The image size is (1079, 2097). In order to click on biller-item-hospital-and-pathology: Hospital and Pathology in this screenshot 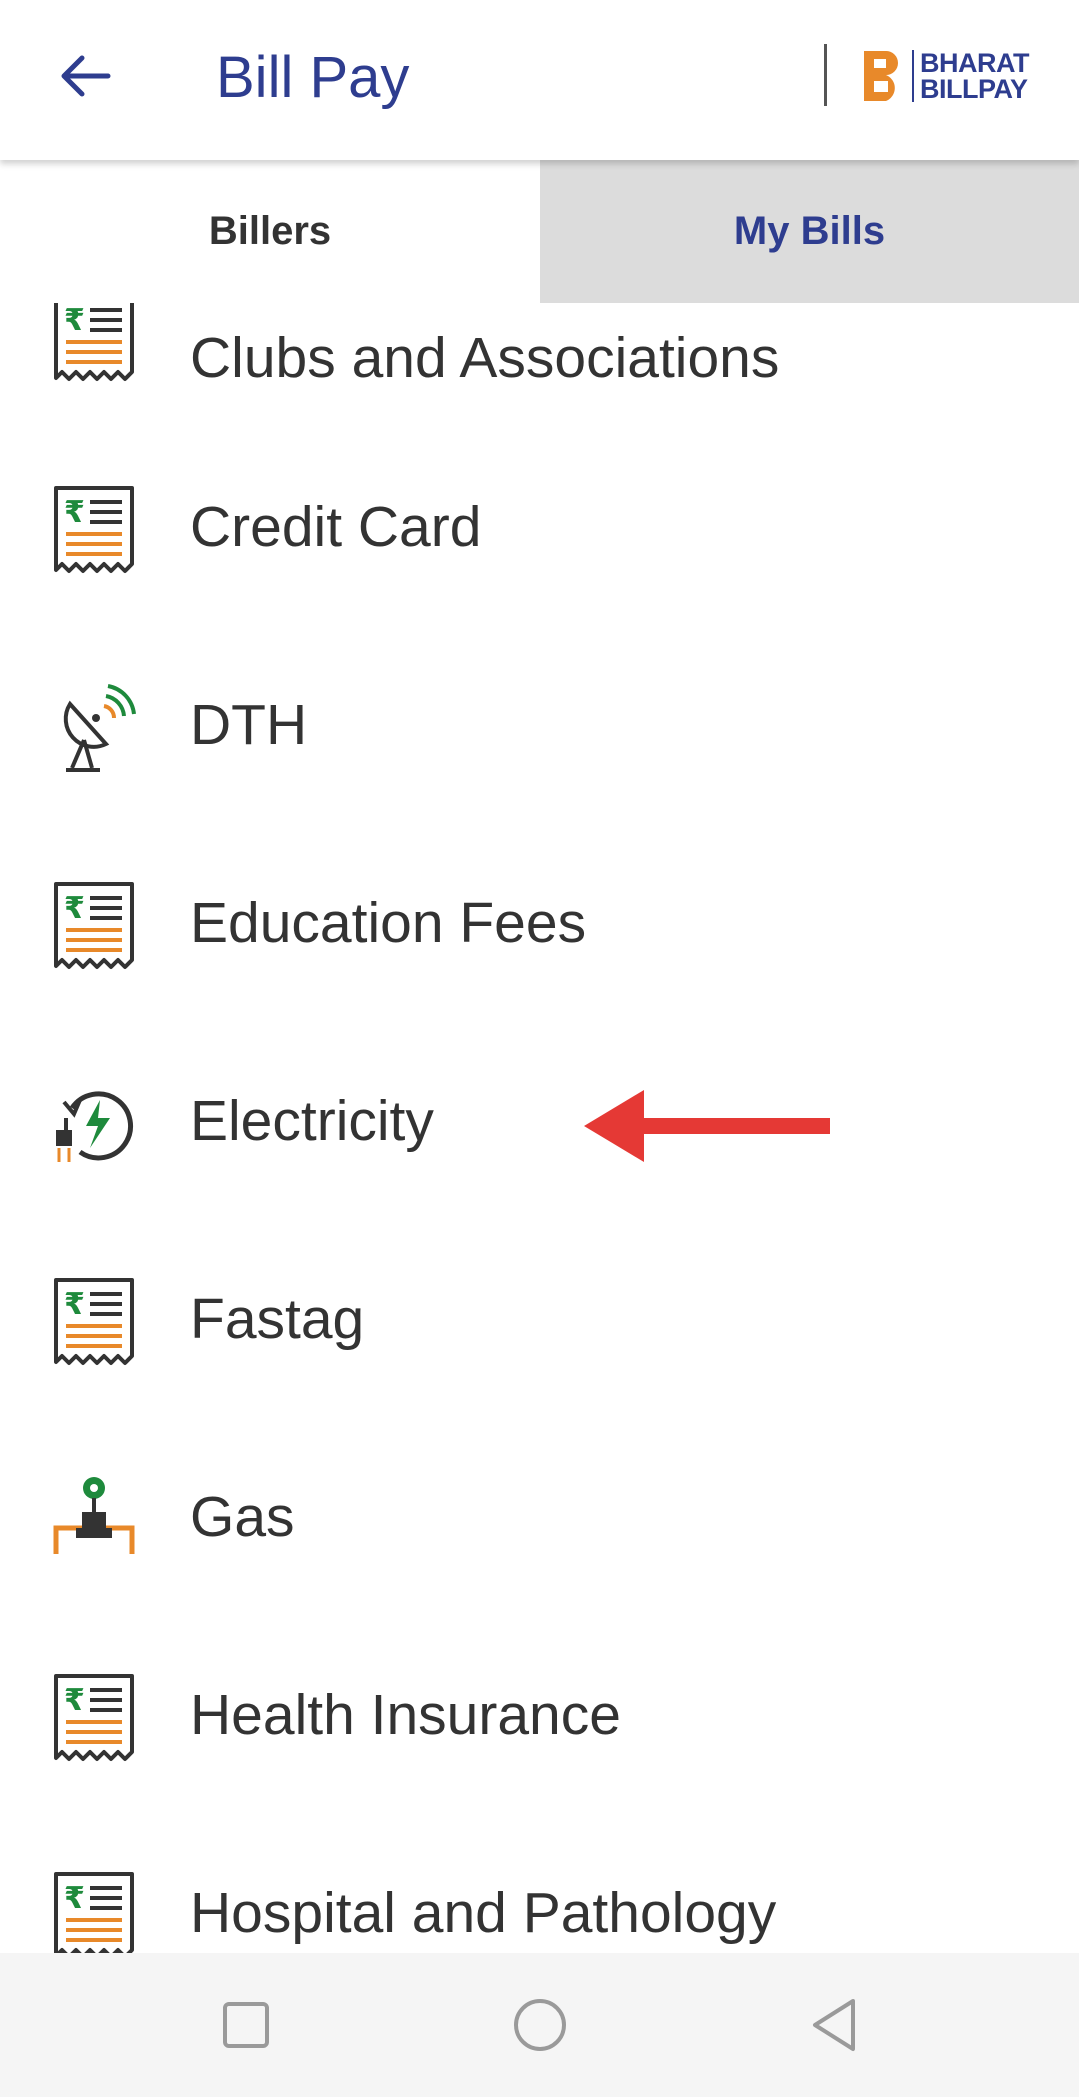, I will do `click(539, 1883)`.